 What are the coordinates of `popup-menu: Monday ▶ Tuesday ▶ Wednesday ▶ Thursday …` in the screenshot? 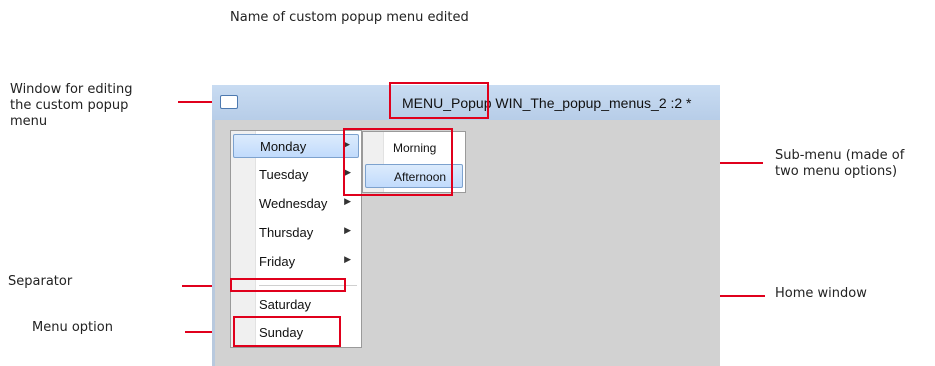 It's located at (296, 239).